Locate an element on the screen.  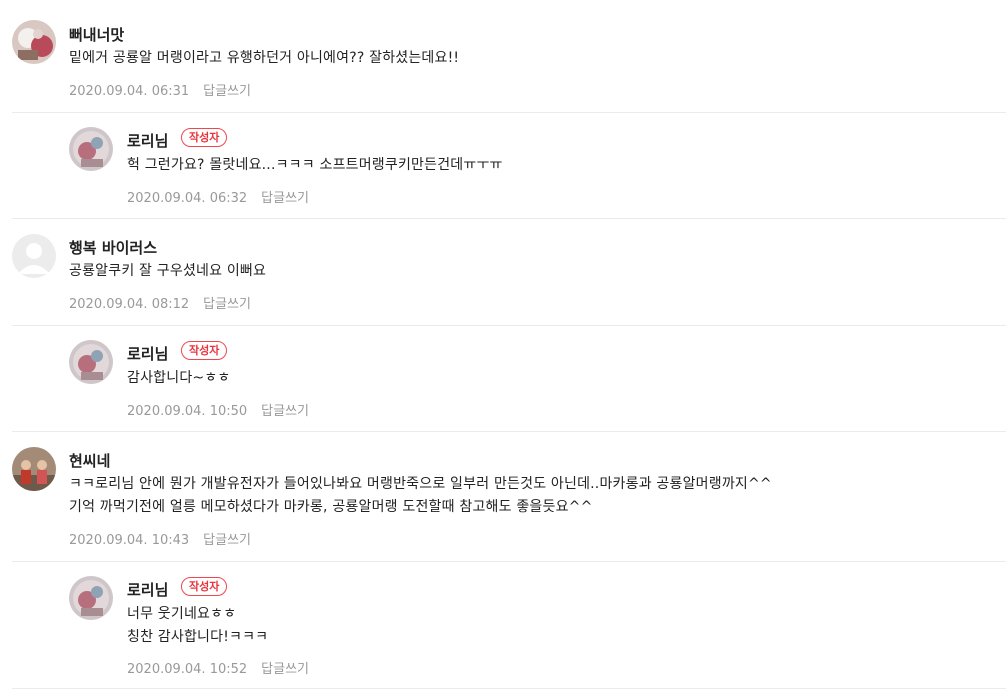
comment-author: 뻐내너맛 is located at coordinates (96, 34).